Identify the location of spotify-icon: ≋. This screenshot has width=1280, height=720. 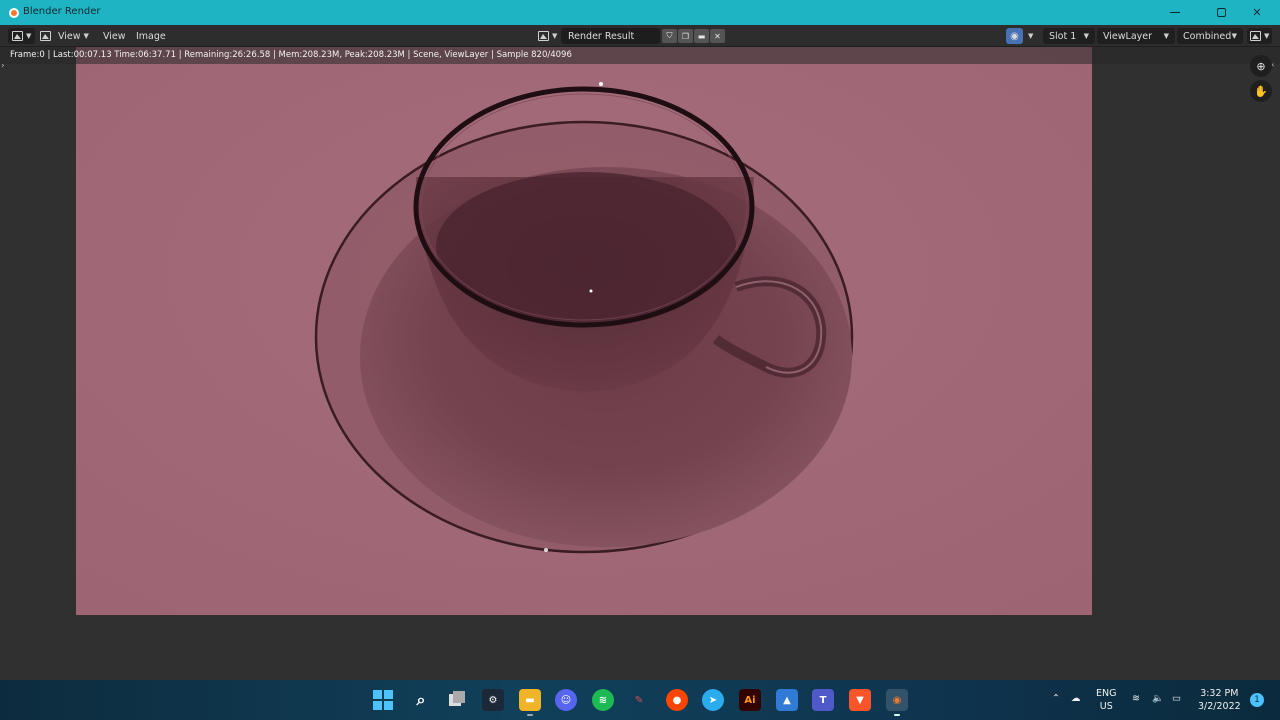
(603, 700).